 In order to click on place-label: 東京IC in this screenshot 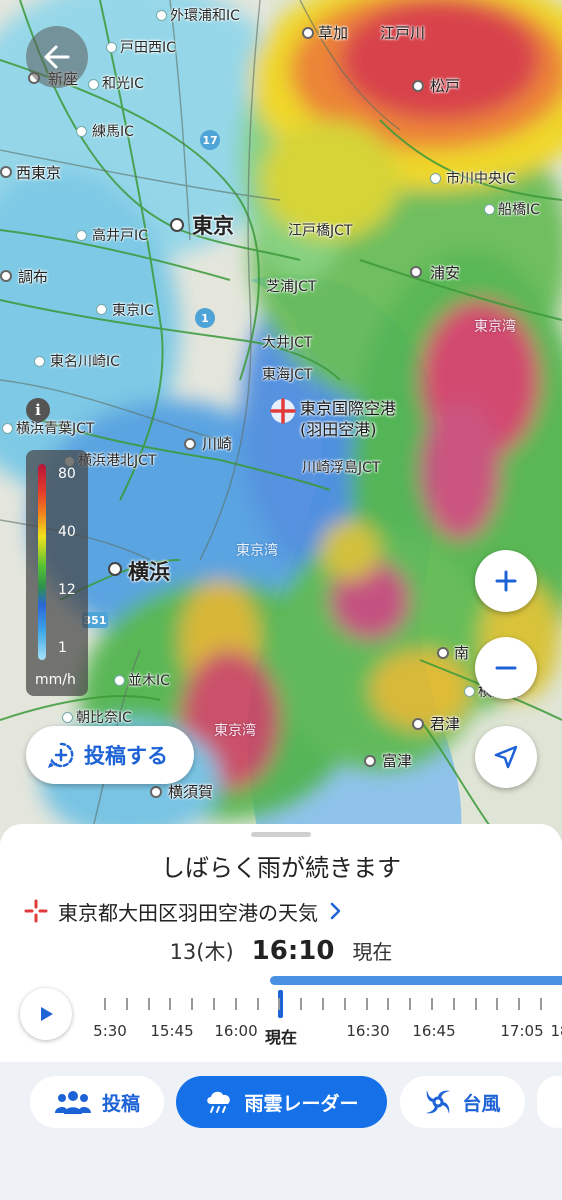, I will do `click(133, 311)`.